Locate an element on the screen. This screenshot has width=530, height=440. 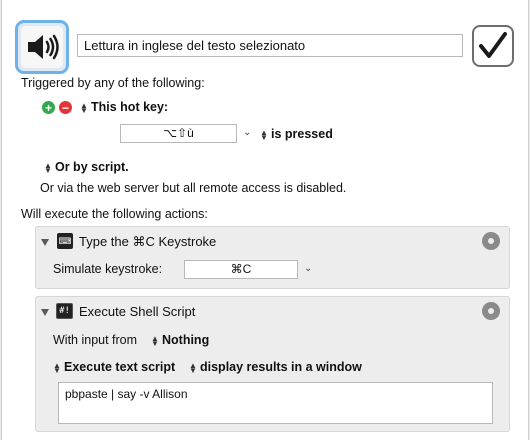
macro-enabled-checkbox is located at coordinates (493, 46).